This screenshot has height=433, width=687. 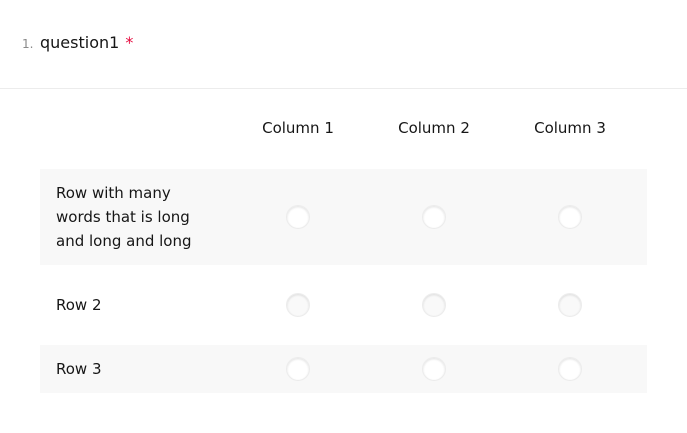 I want to click on radio-row3-col2, so click(x=434, y=369).